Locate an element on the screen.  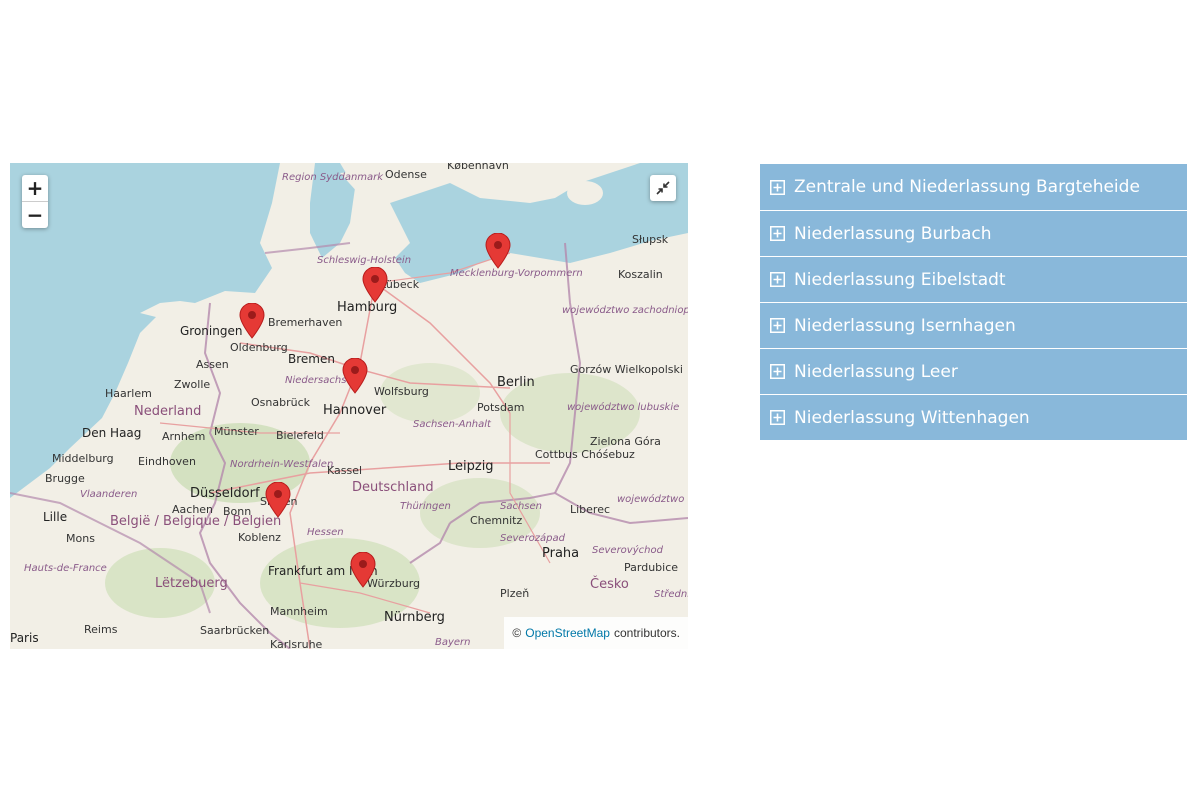
label-nrw: Nordrhein-Westfalen is located at coordinates (281, 464).